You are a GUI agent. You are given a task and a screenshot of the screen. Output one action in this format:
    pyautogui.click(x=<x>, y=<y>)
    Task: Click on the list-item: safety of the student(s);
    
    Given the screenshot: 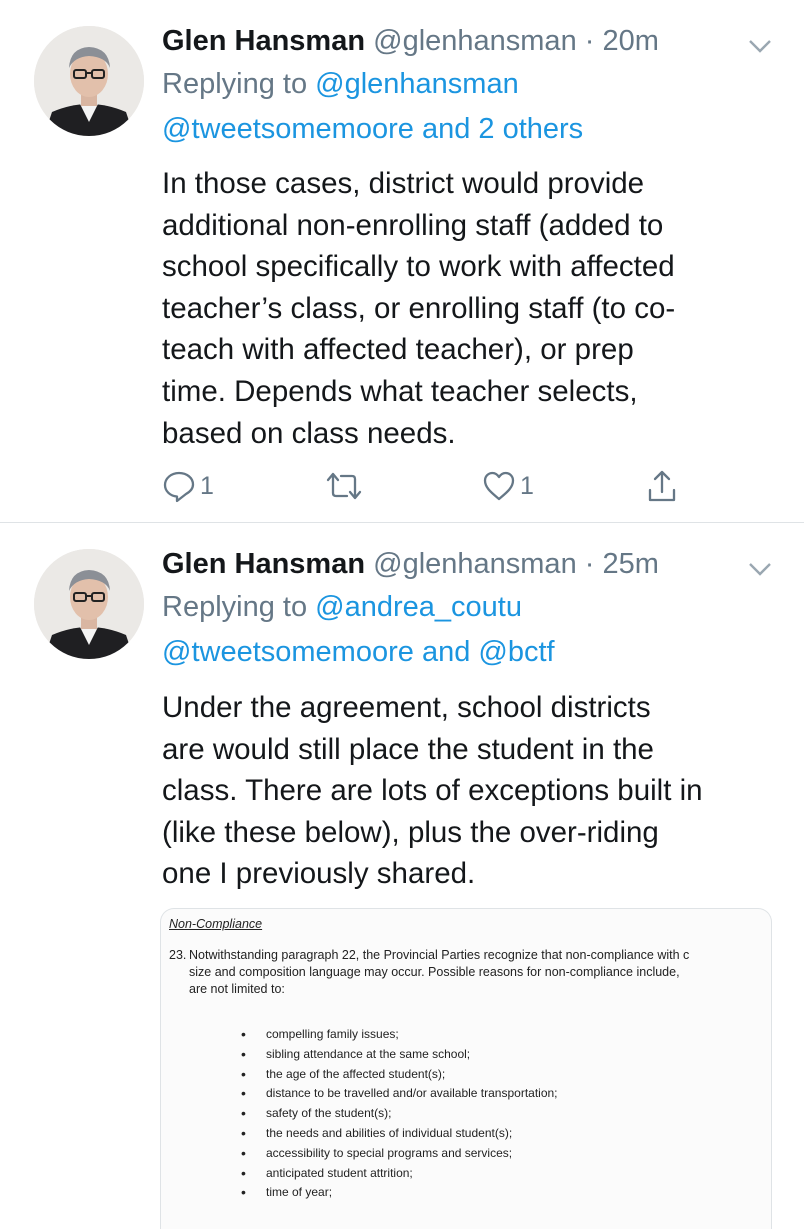 What is the action you would take?
    pyautogui.click(x=399, y=1114)
    